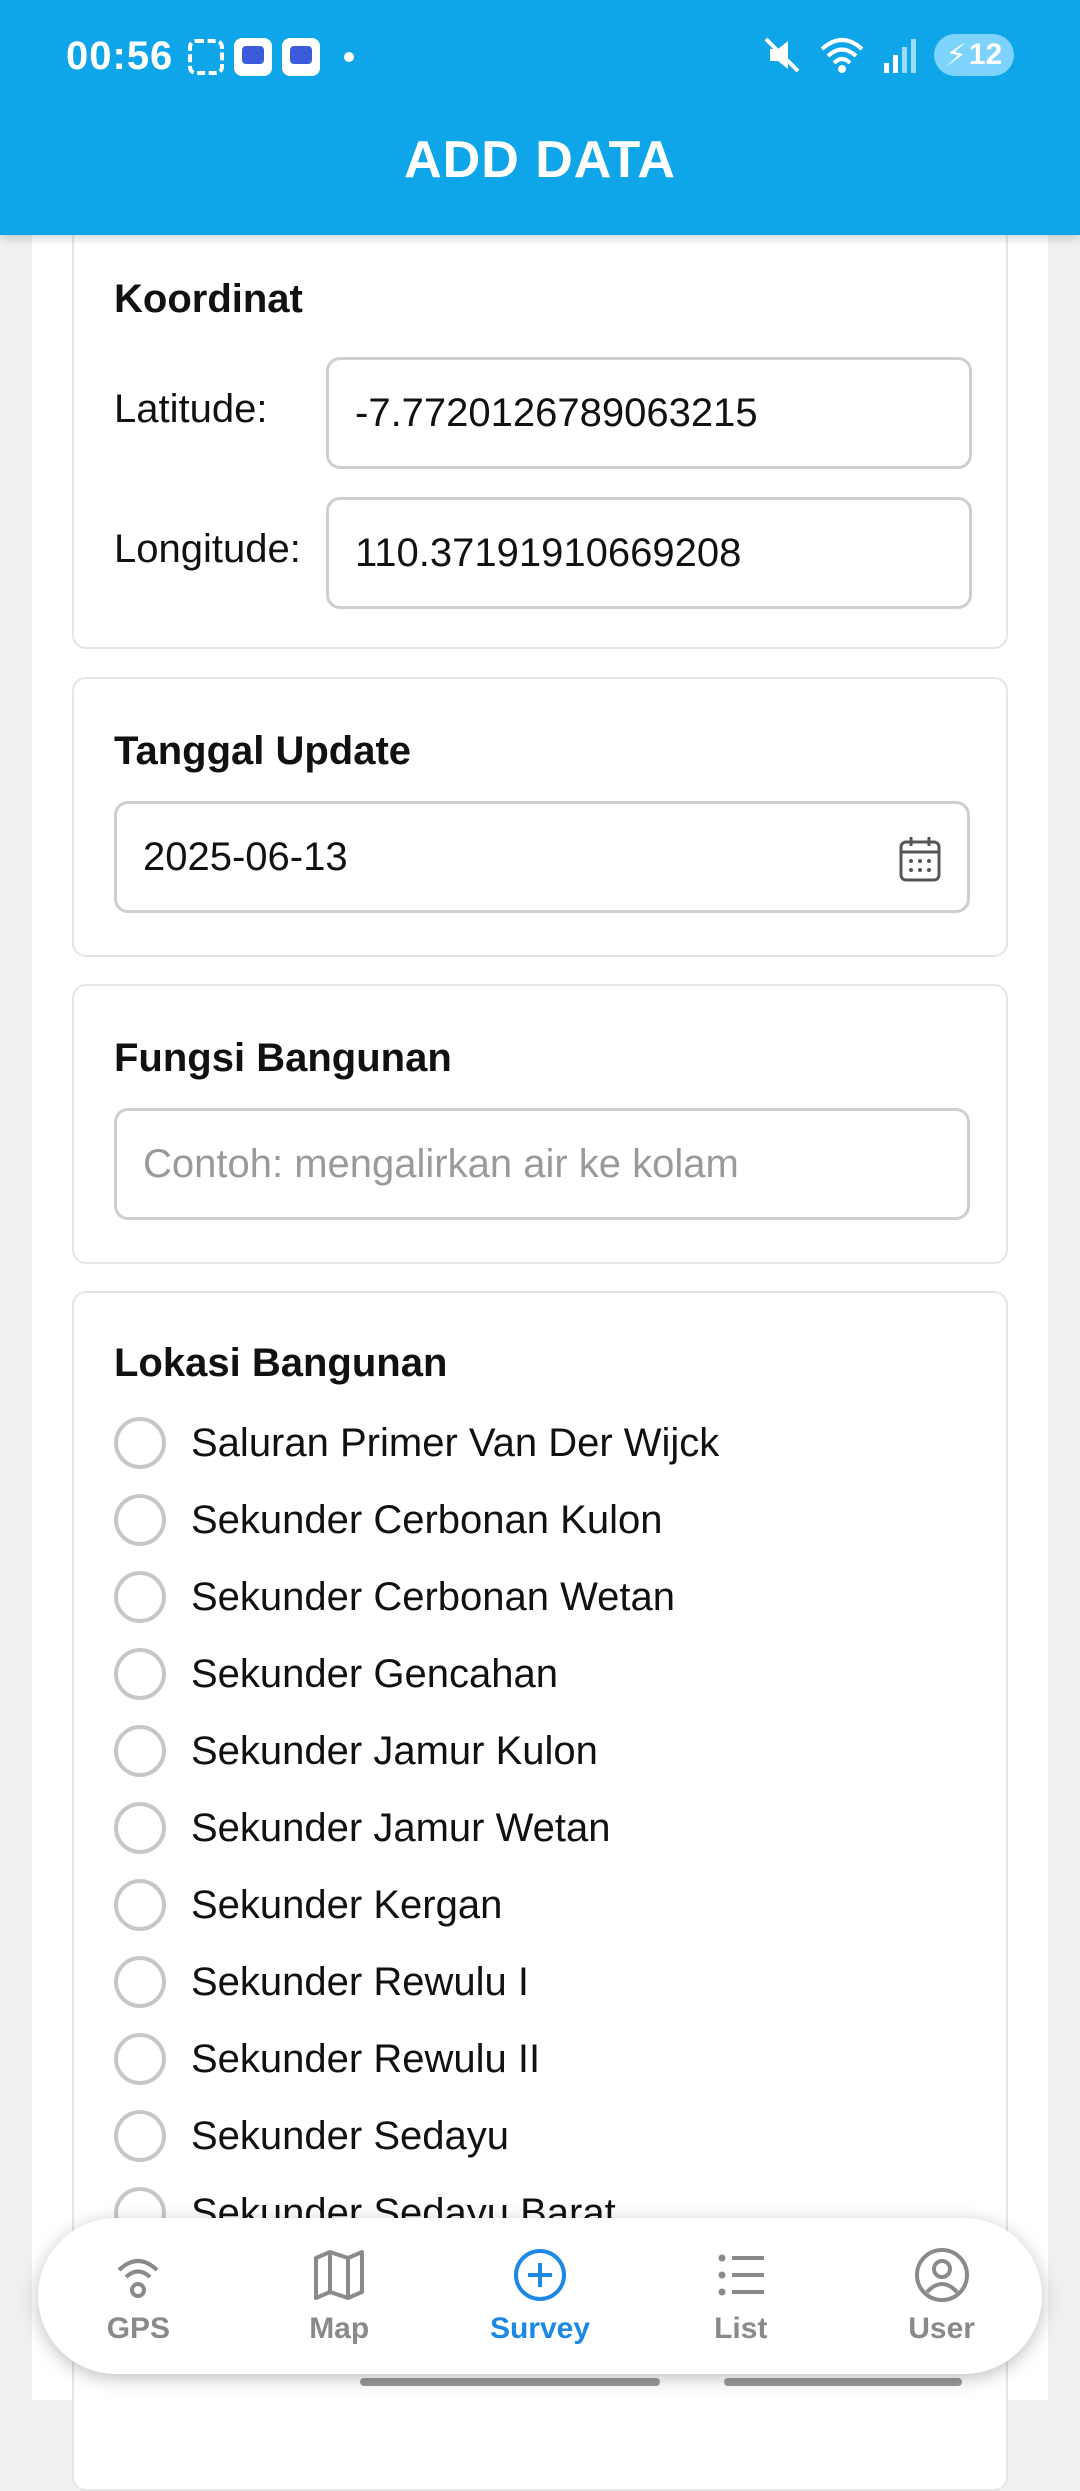 Image resolution: width=1080 pixels, height=2491 pixels. I want to click on screenshot-icon, so click(206, 57).